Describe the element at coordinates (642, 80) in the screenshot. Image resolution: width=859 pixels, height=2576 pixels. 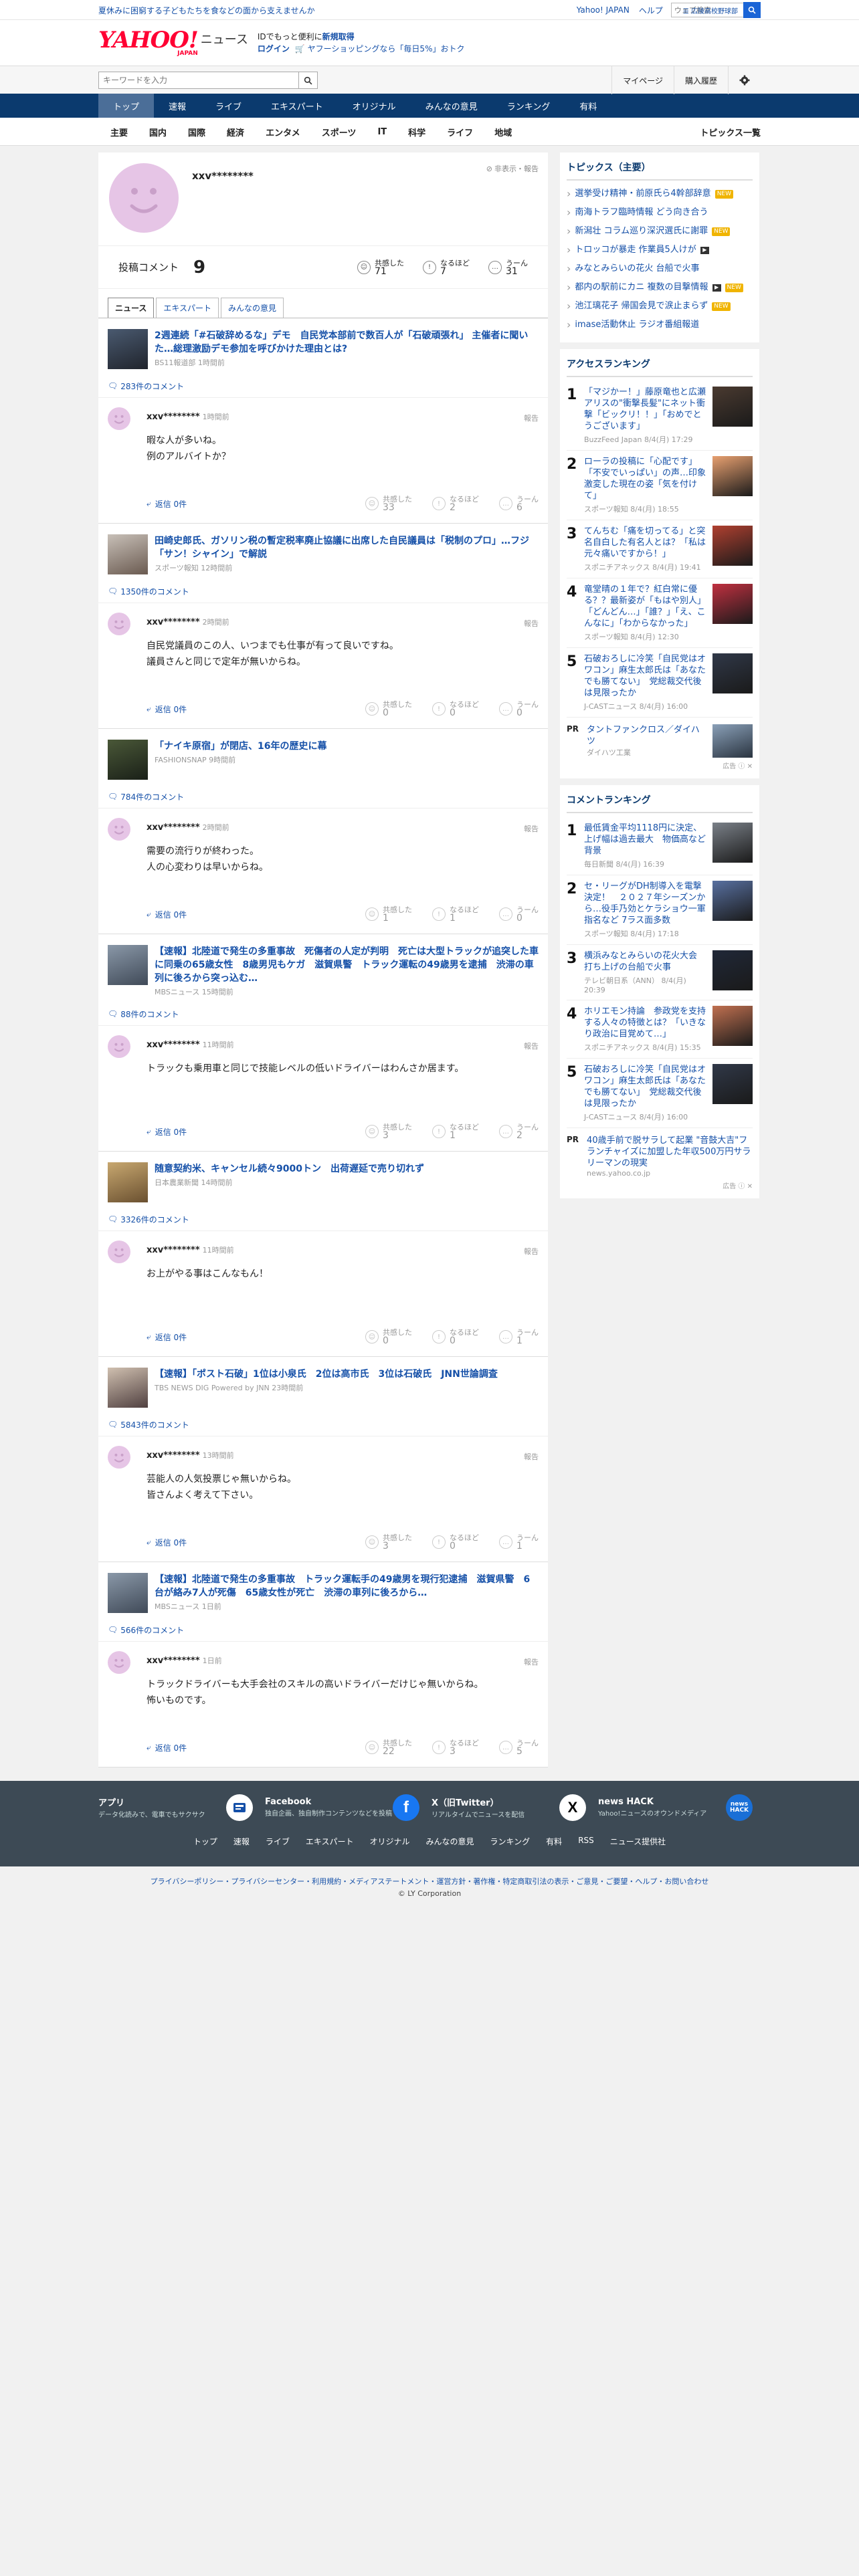
I see `mypage-link: マイページ` at that location.